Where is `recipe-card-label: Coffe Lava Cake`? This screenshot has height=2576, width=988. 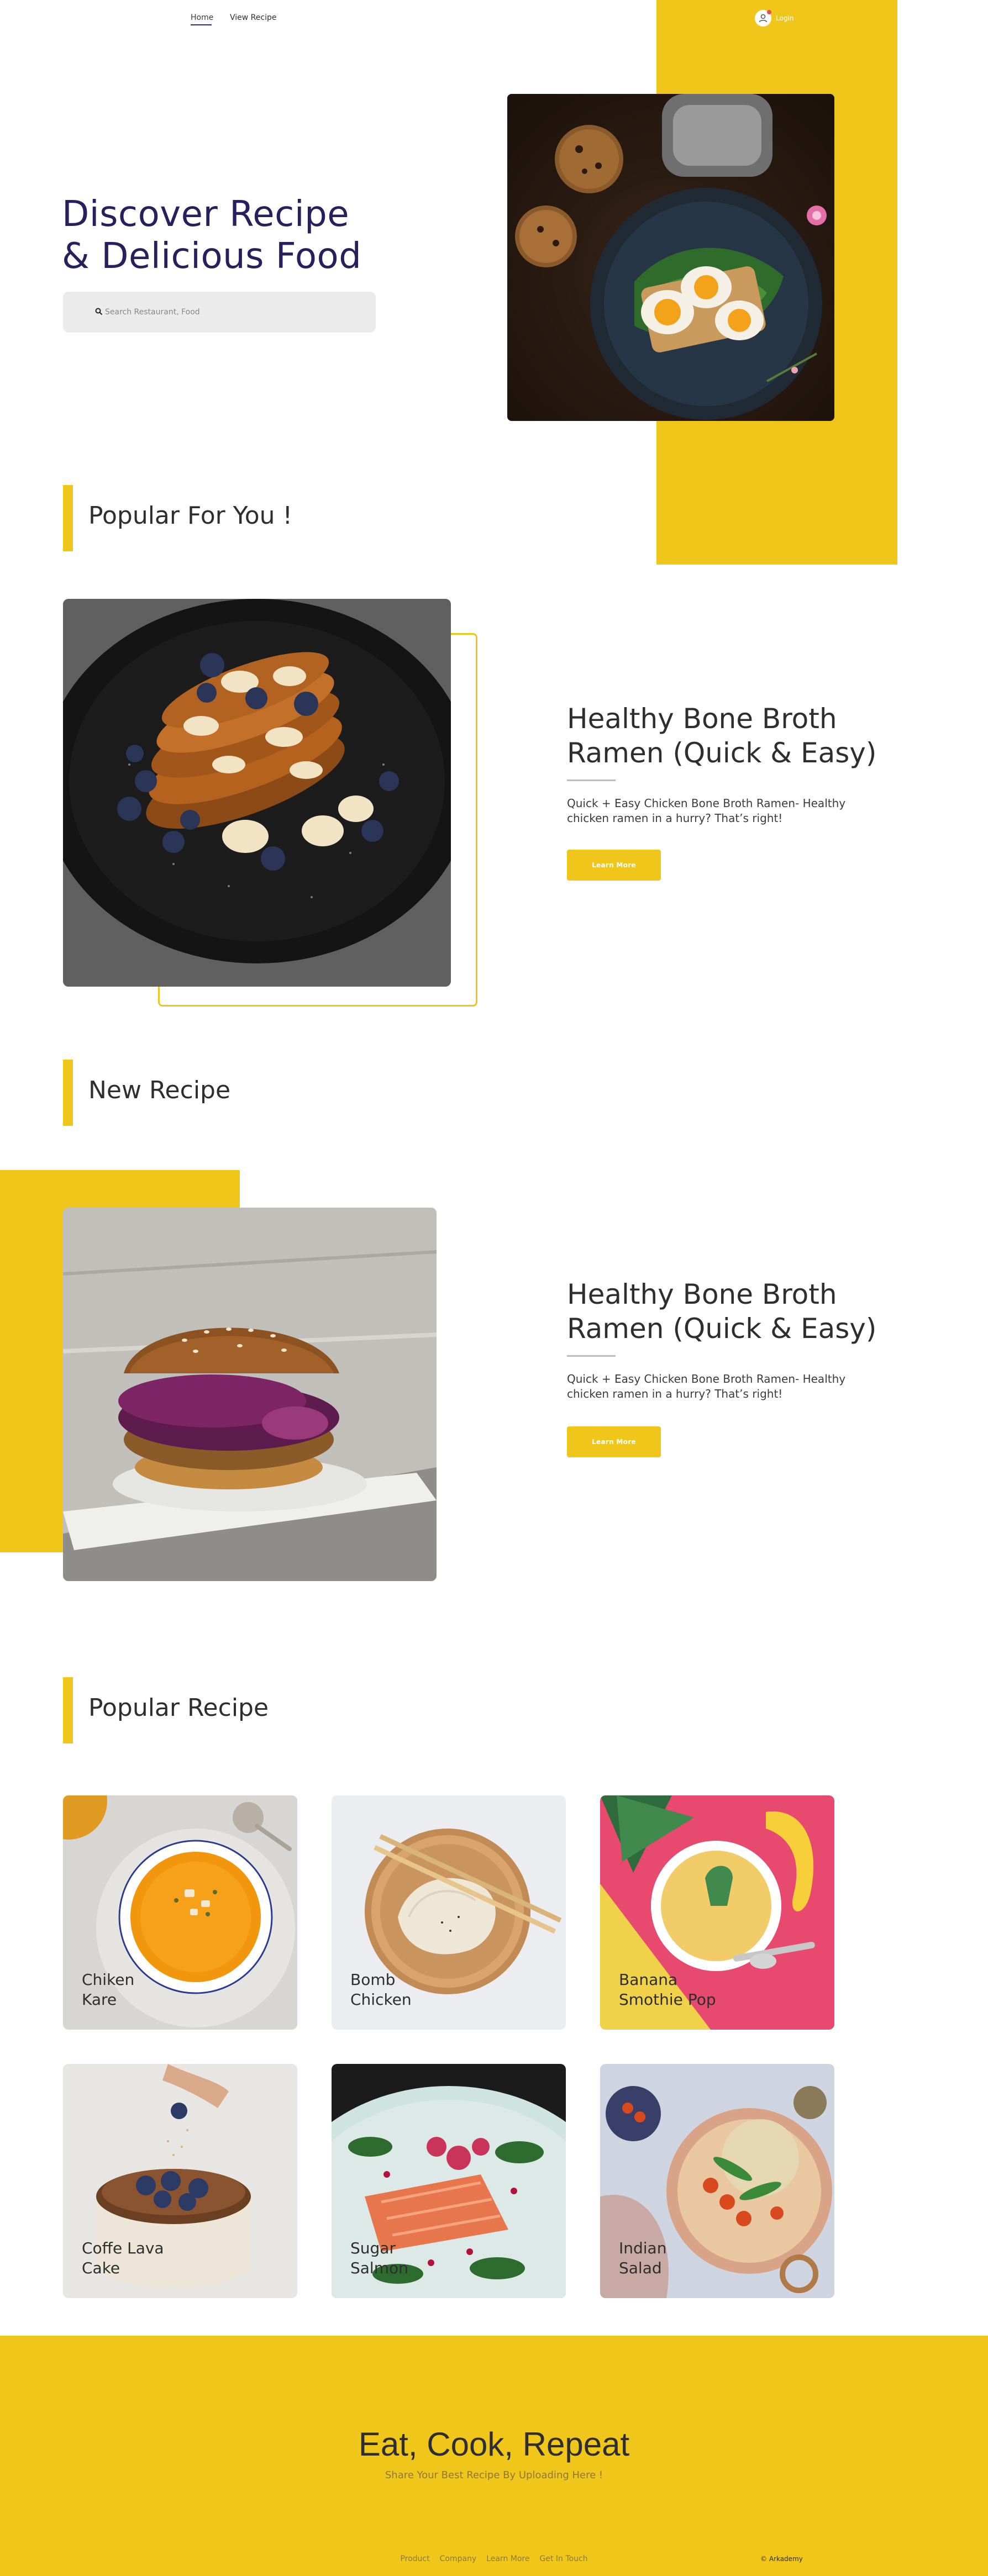
recipe-card-label: Coffe Lava Cake is located at coordinates (123, 2258).